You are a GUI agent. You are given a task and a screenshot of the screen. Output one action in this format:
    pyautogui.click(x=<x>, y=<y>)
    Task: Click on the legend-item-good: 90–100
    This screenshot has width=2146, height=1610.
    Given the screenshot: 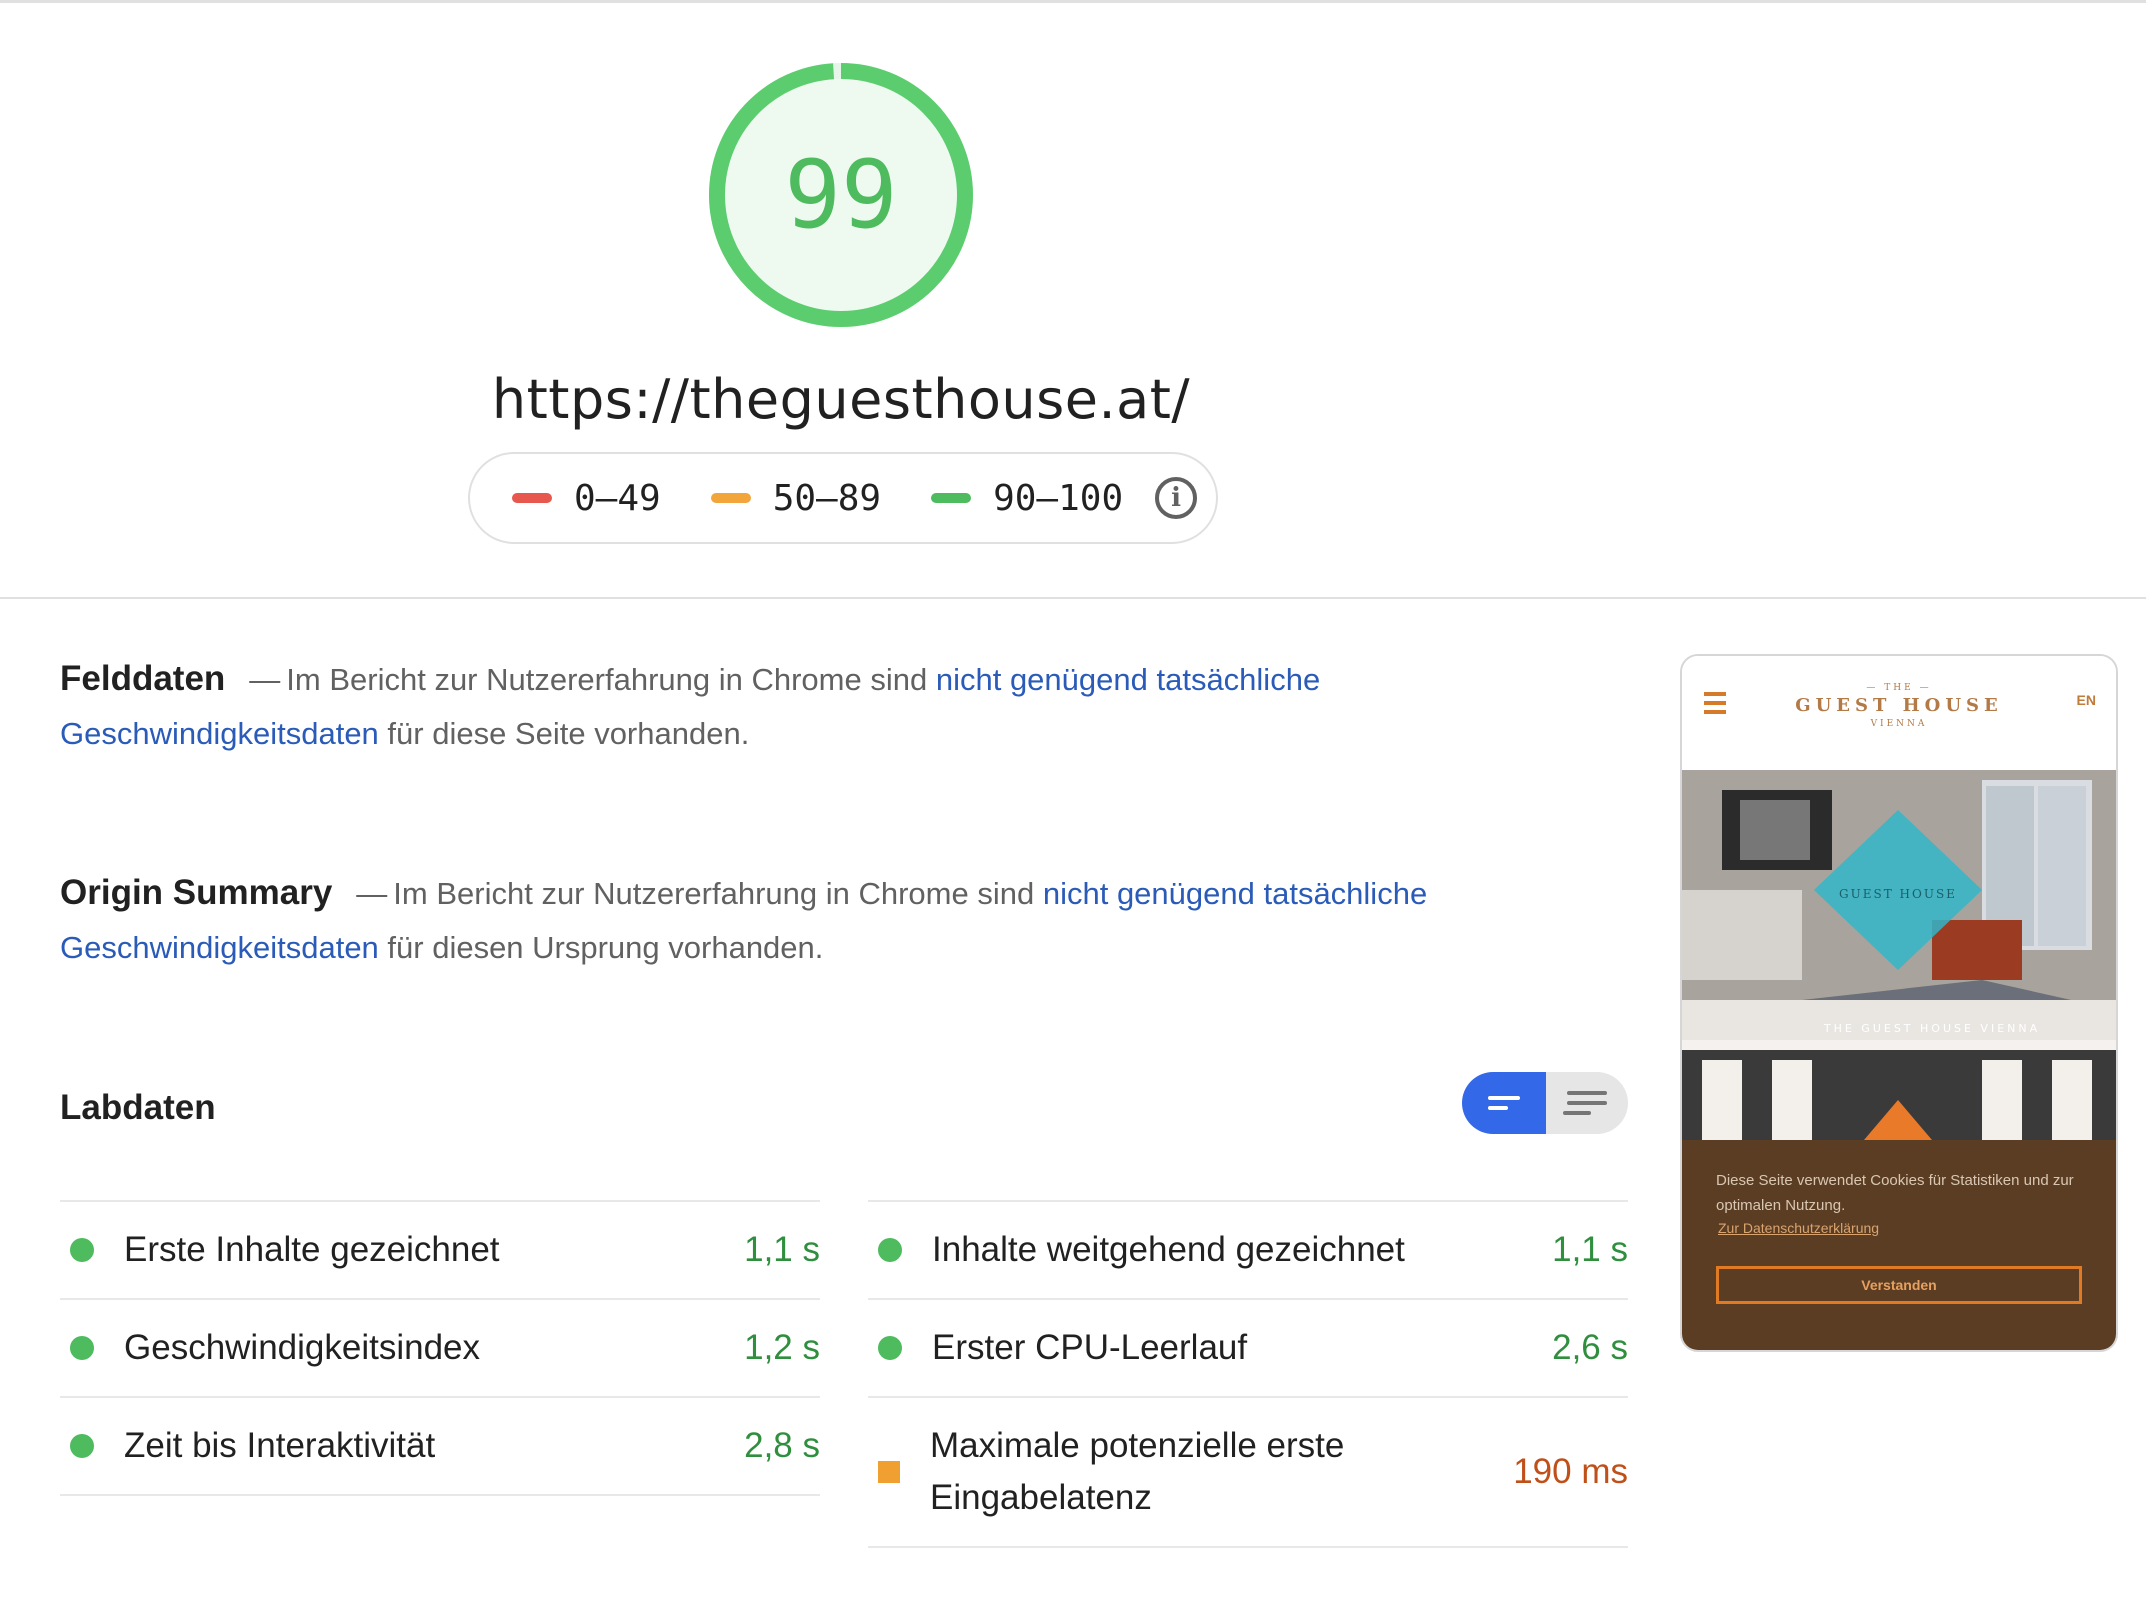 What is the action you would take?
    pyautogui.click(x=1027, y=498)
    